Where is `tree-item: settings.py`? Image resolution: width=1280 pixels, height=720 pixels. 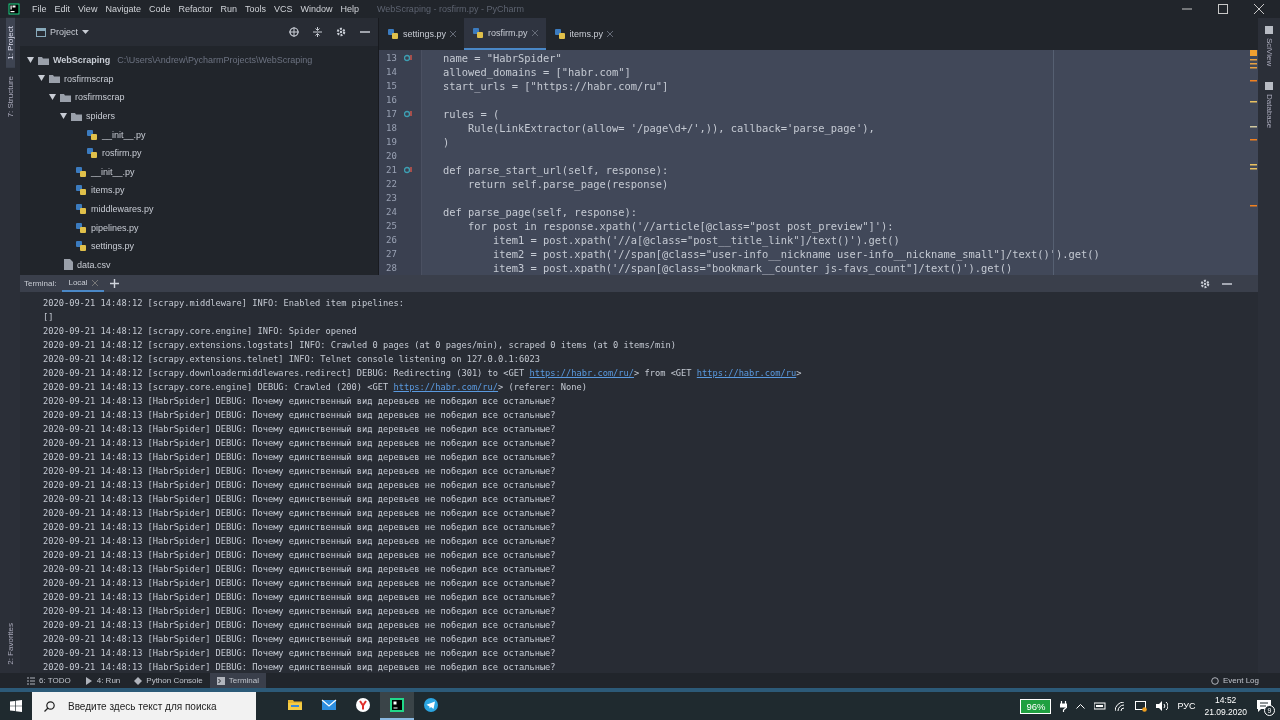
tree-item: settings.py is located at coordinates (113, 246).